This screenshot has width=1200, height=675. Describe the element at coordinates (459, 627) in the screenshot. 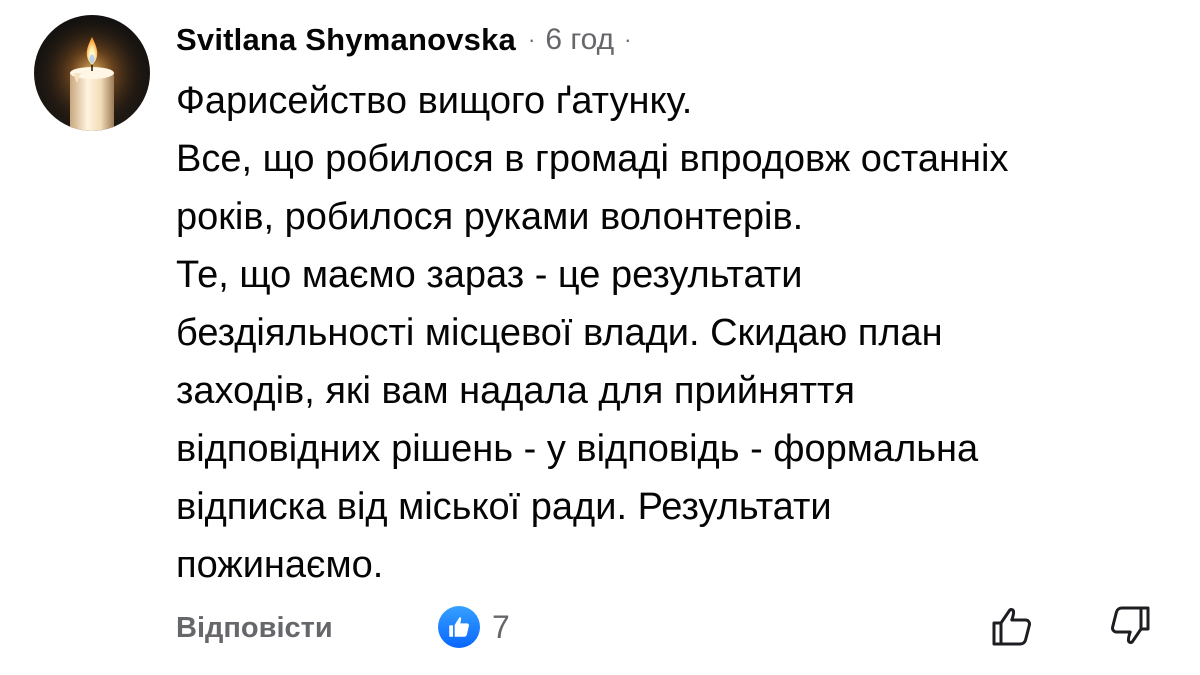

I see `like-thumb-icon` at that location.